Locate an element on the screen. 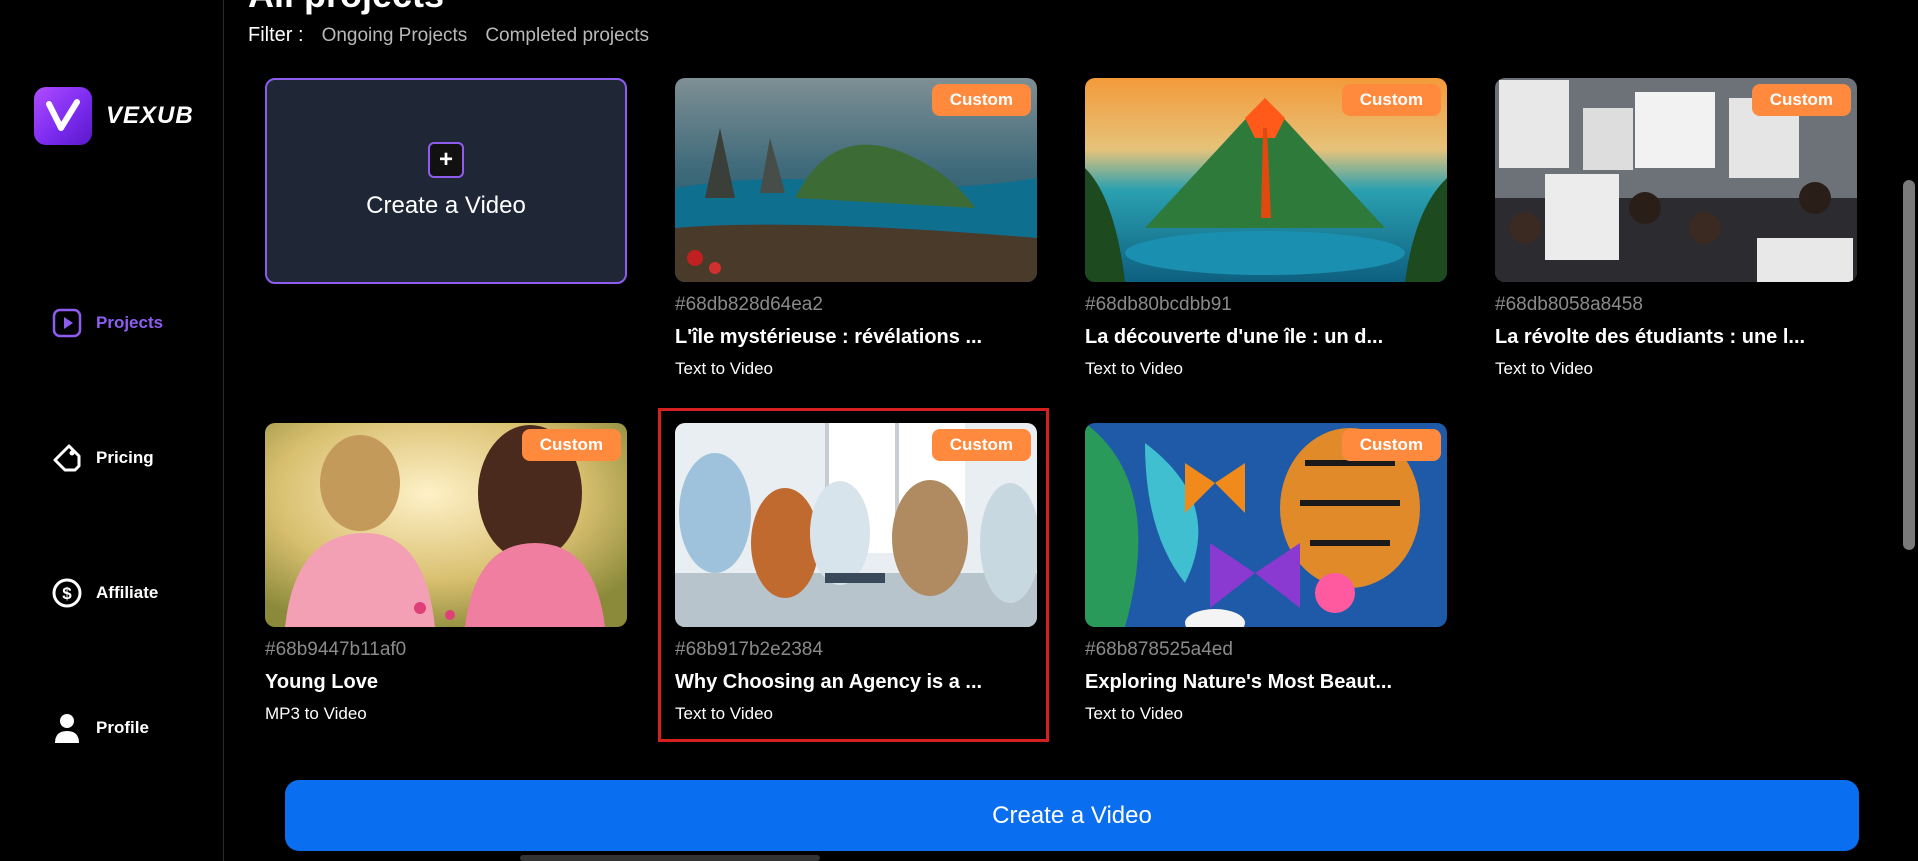 Image resolution: width=1918 pixels, height=861 pixels. project-id: #68db8058a8458 is located at coordinates (1569, 304).